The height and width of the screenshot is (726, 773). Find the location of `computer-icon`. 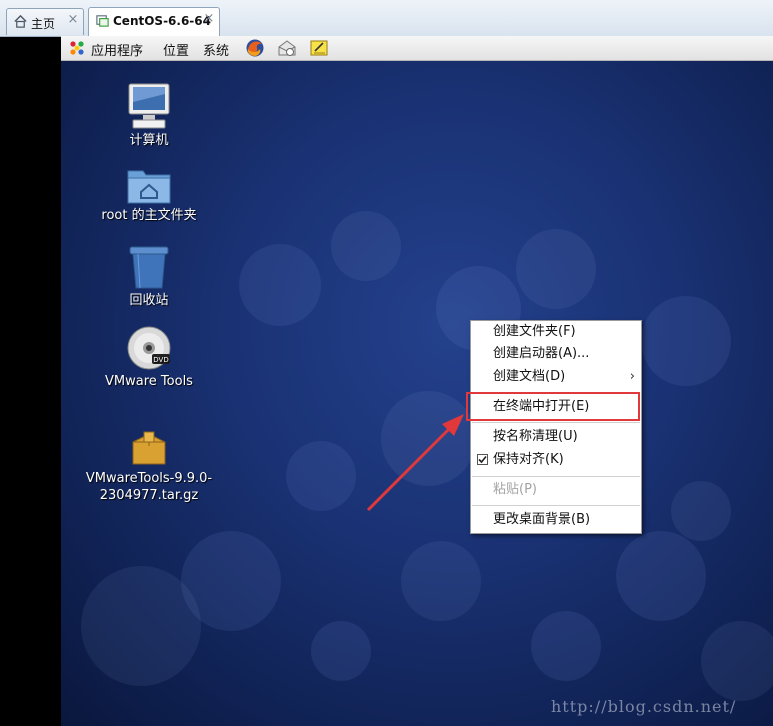

computer-icon is located at coordinates (149, 106).